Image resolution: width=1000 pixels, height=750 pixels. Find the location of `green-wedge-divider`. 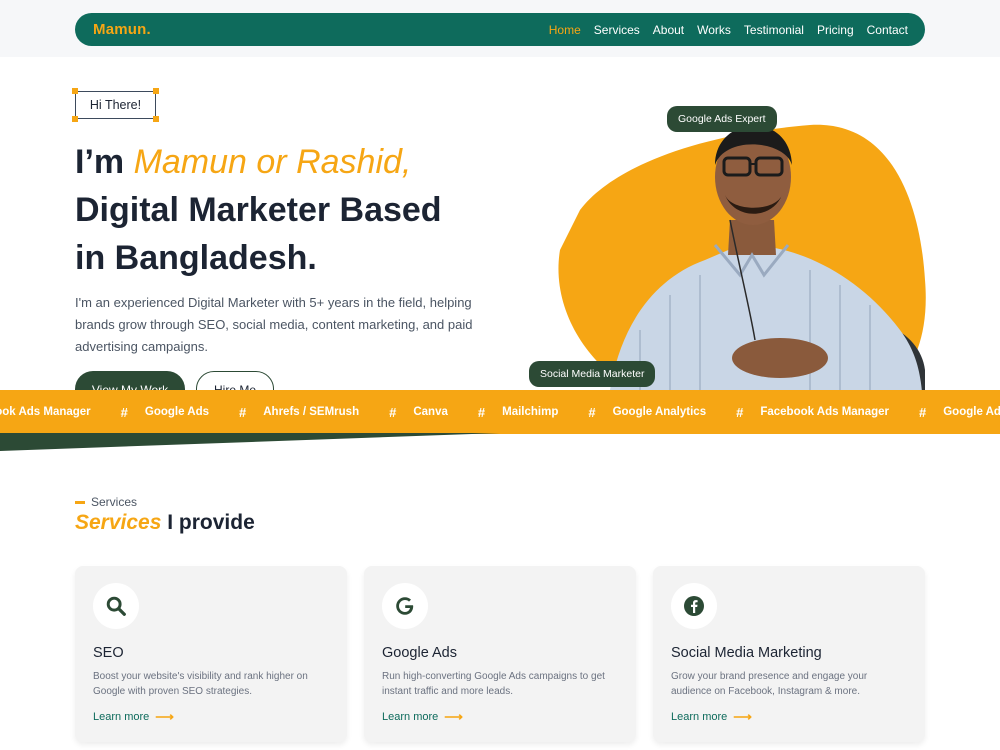

green-wedge-divider is located at coordinates (250, 442).